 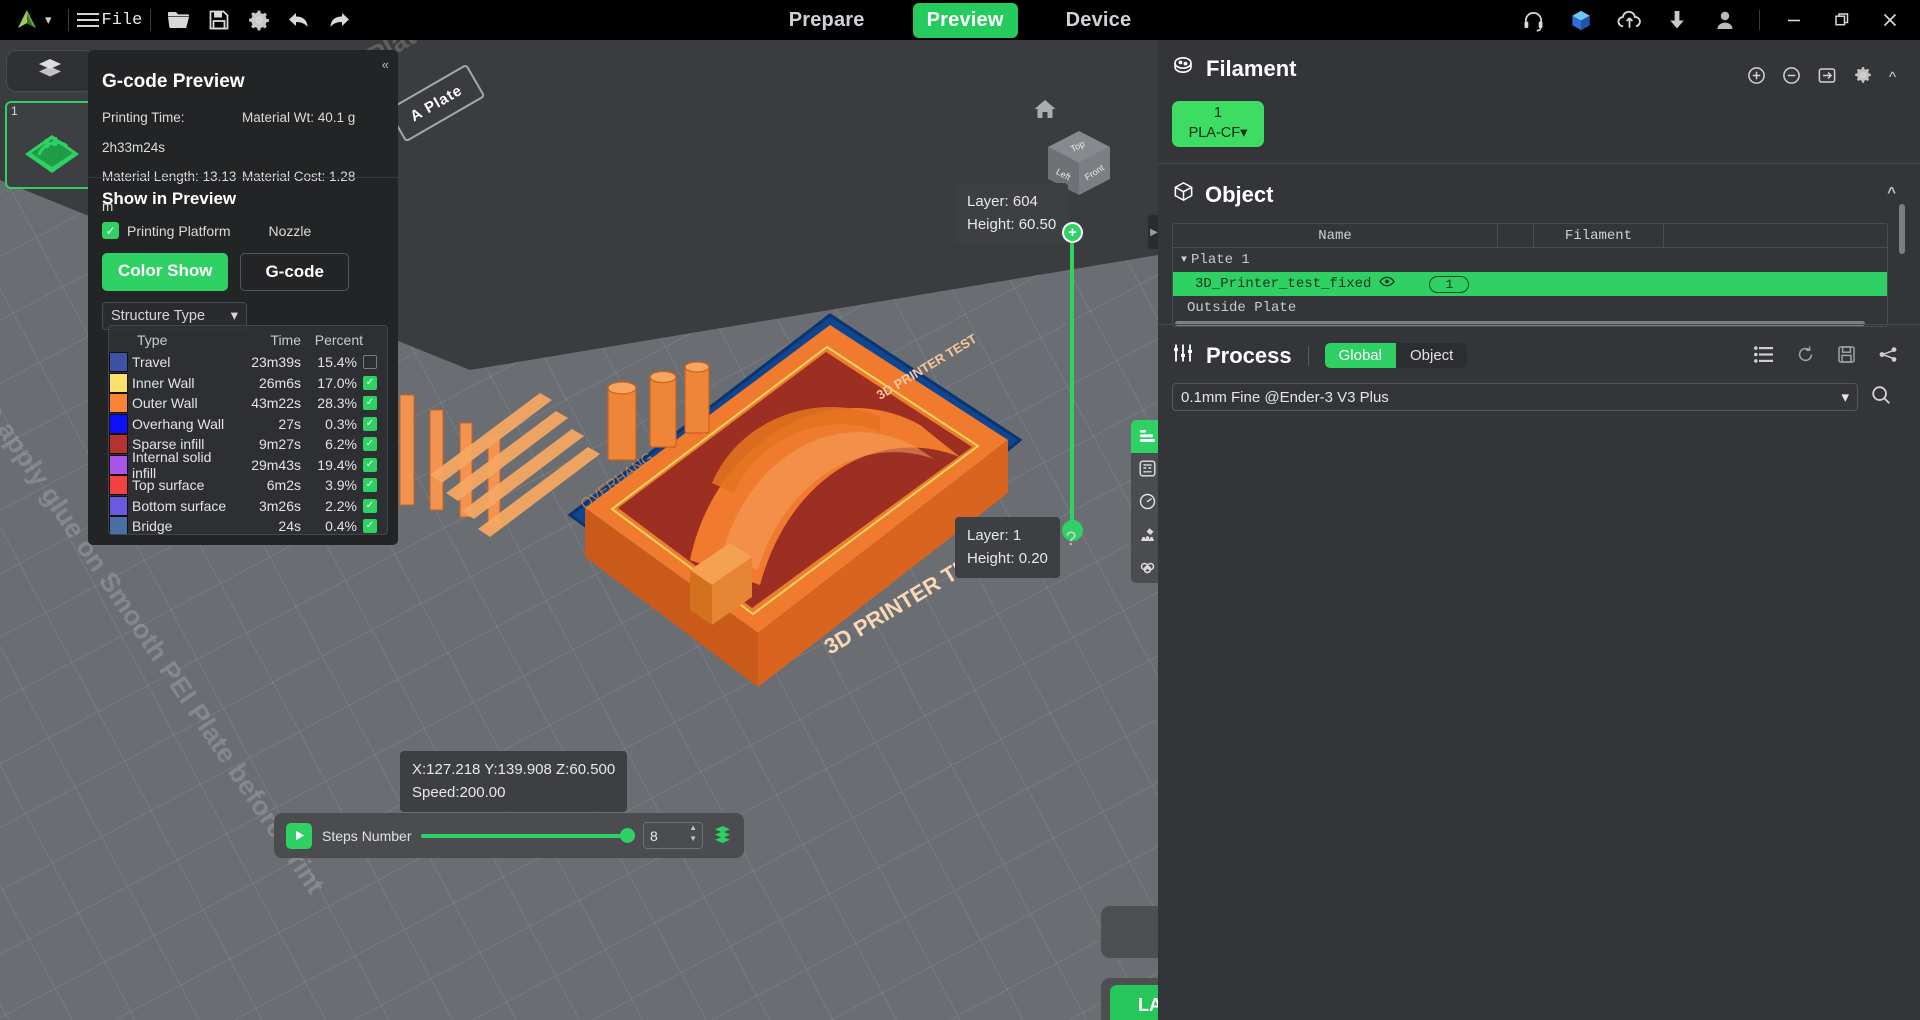 I want to click on account-icon, so click(x=1725, y=20).